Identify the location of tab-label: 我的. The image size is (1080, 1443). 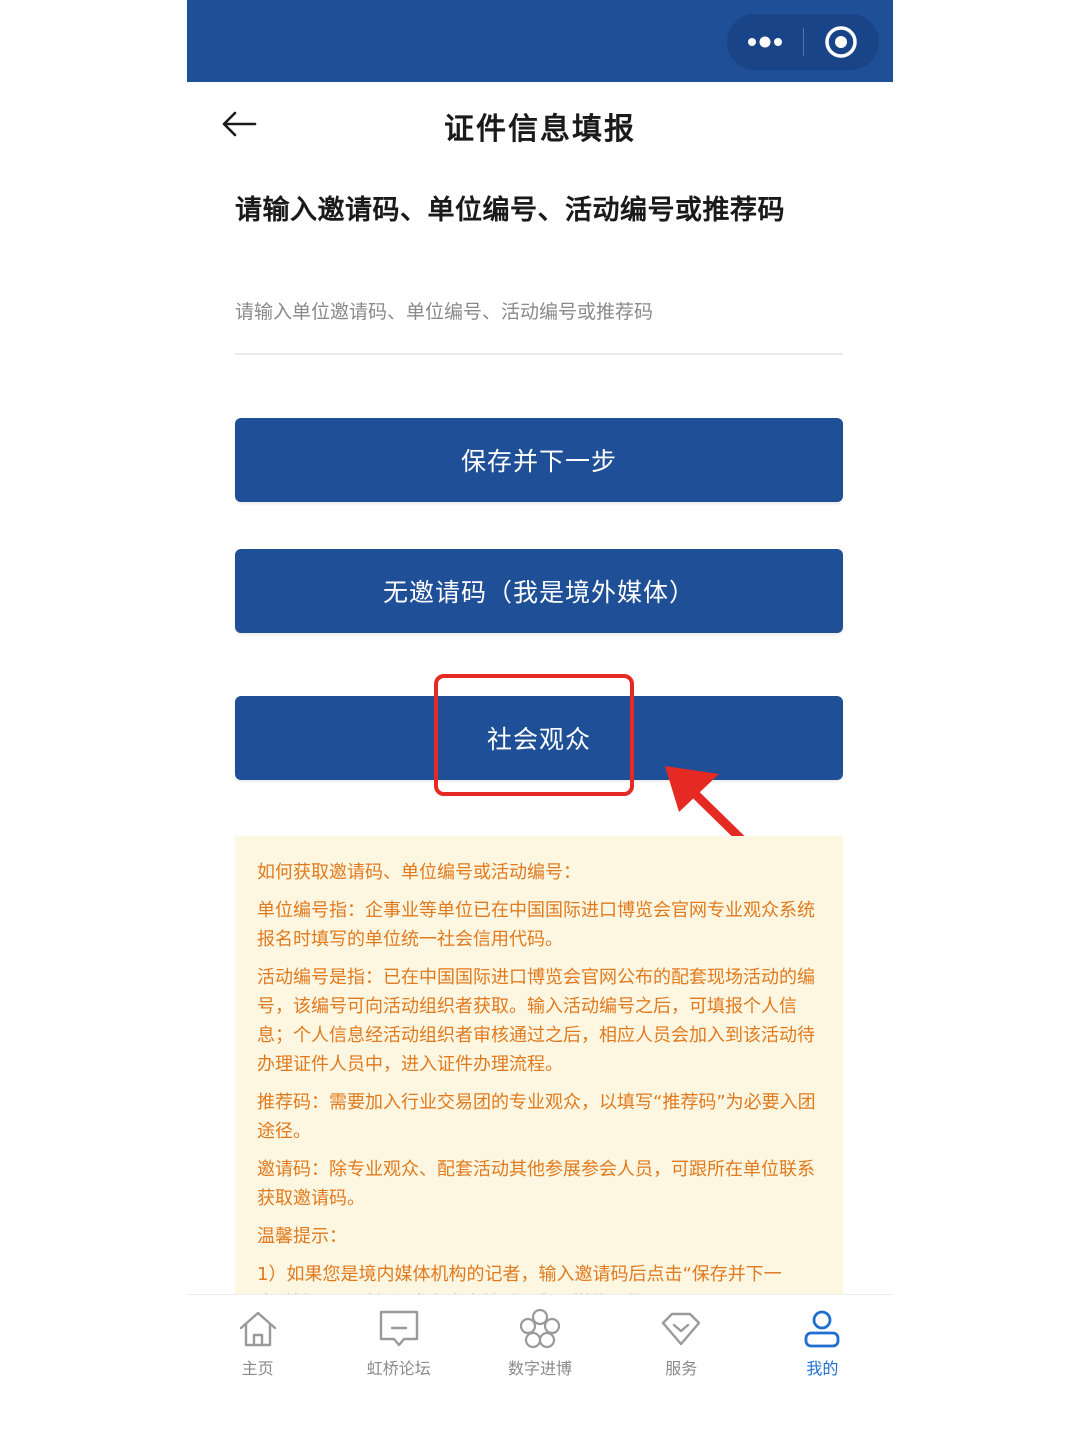
(822, 1368).